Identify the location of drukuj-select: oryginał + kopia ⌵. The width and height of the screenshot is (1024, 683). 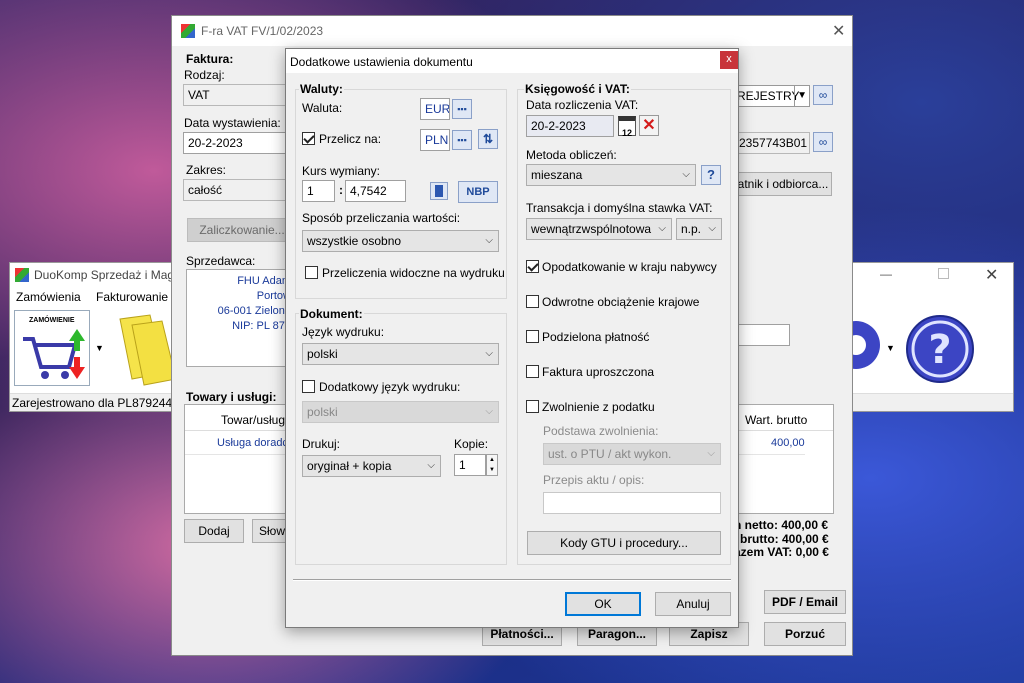
(371, 466).